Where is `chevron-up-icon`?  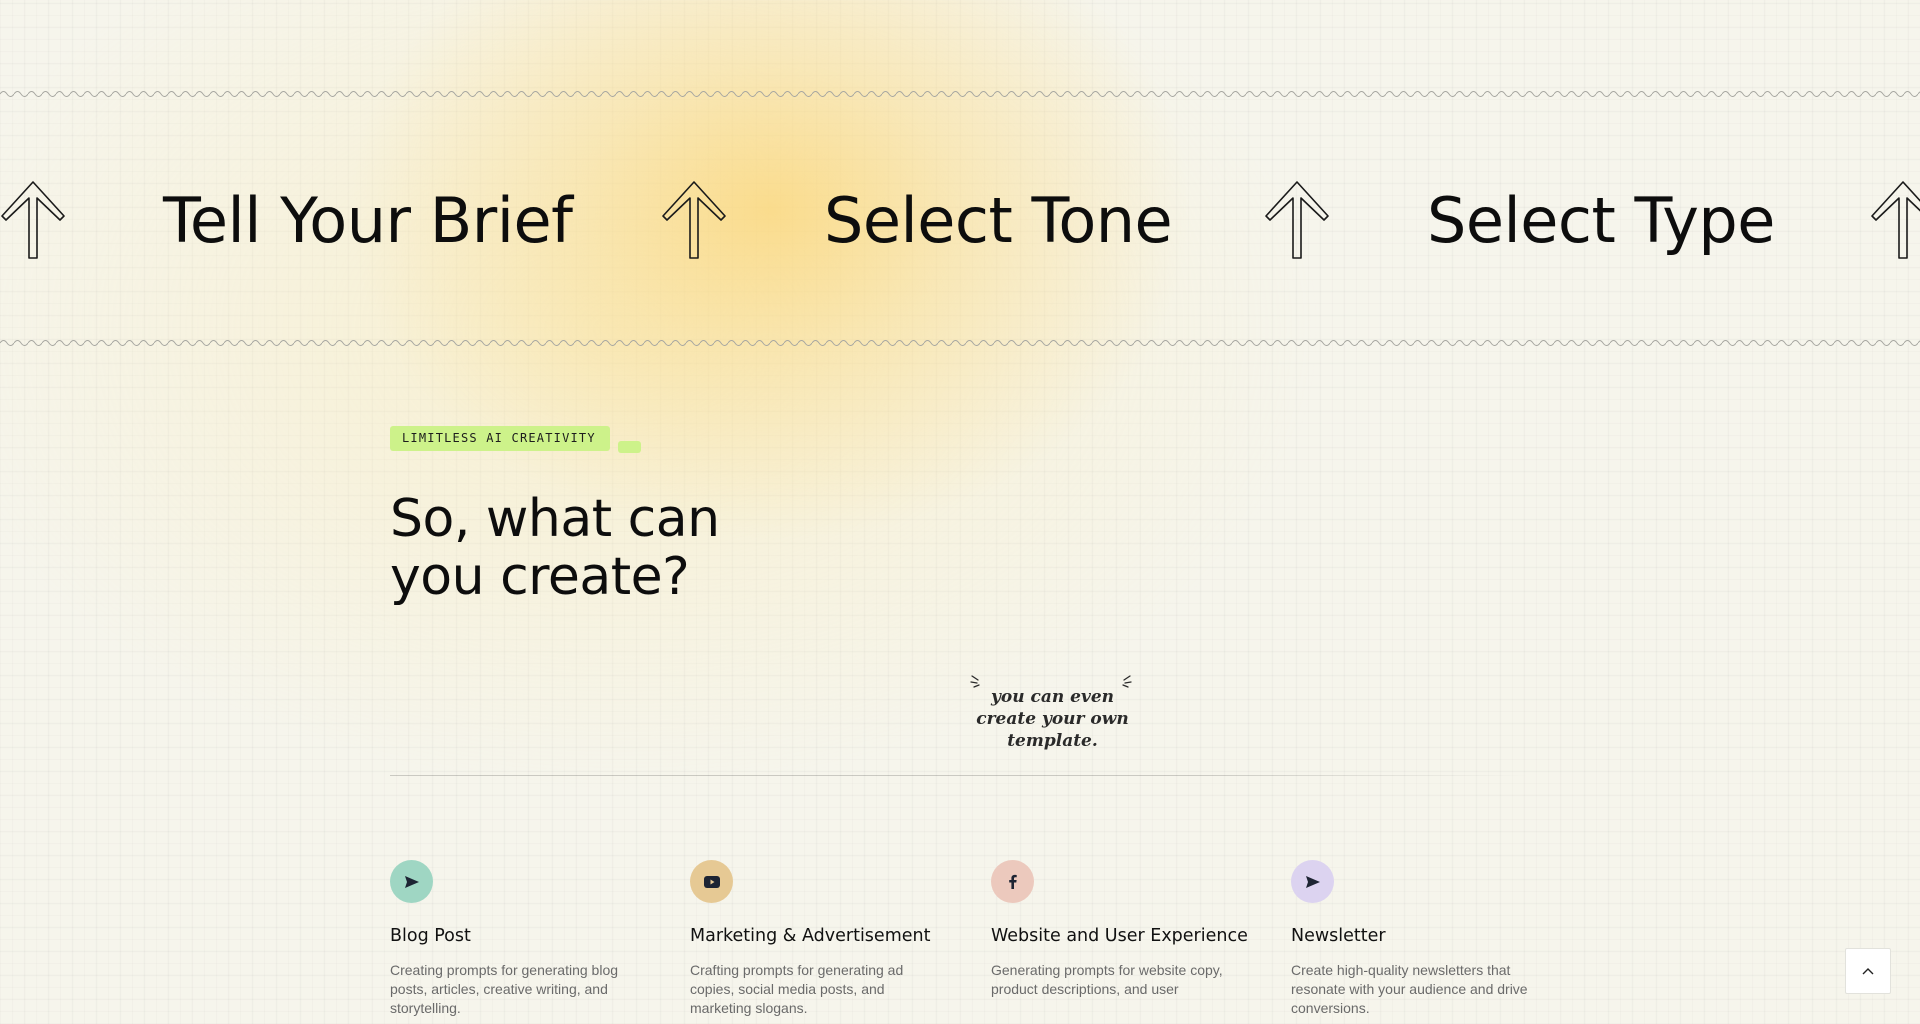
chevron-up-icon is located at coordinates (1868, 971).